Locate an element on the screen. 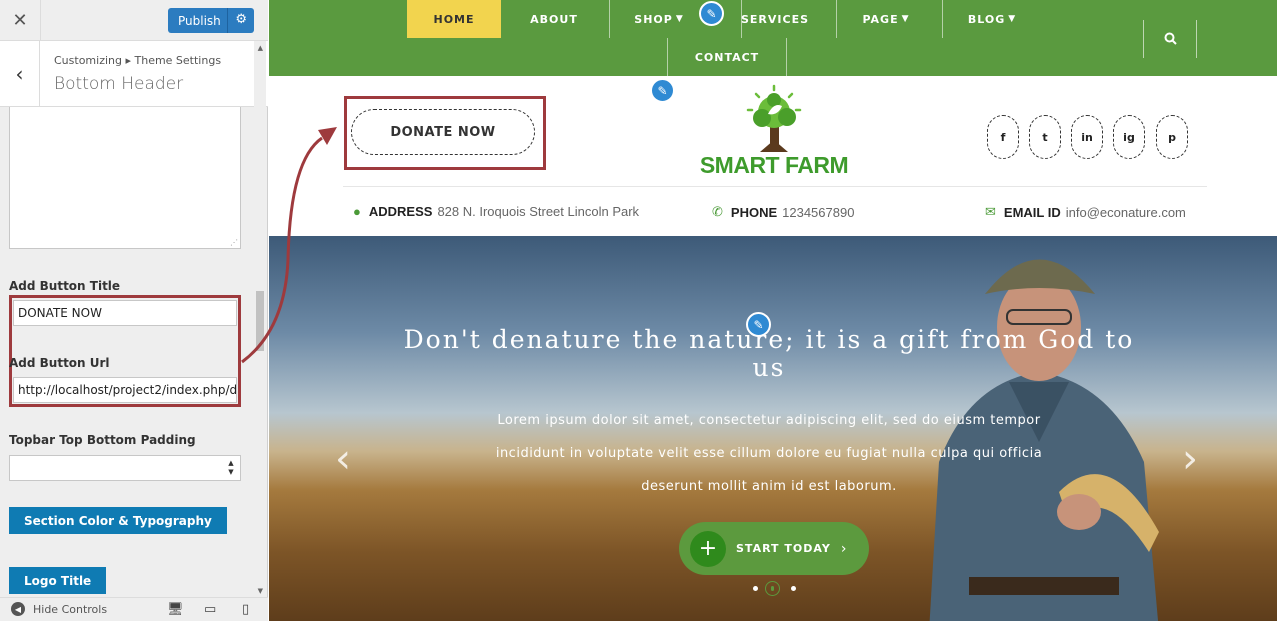  phone-icon: ✆ is located at coordinates (717, 211).